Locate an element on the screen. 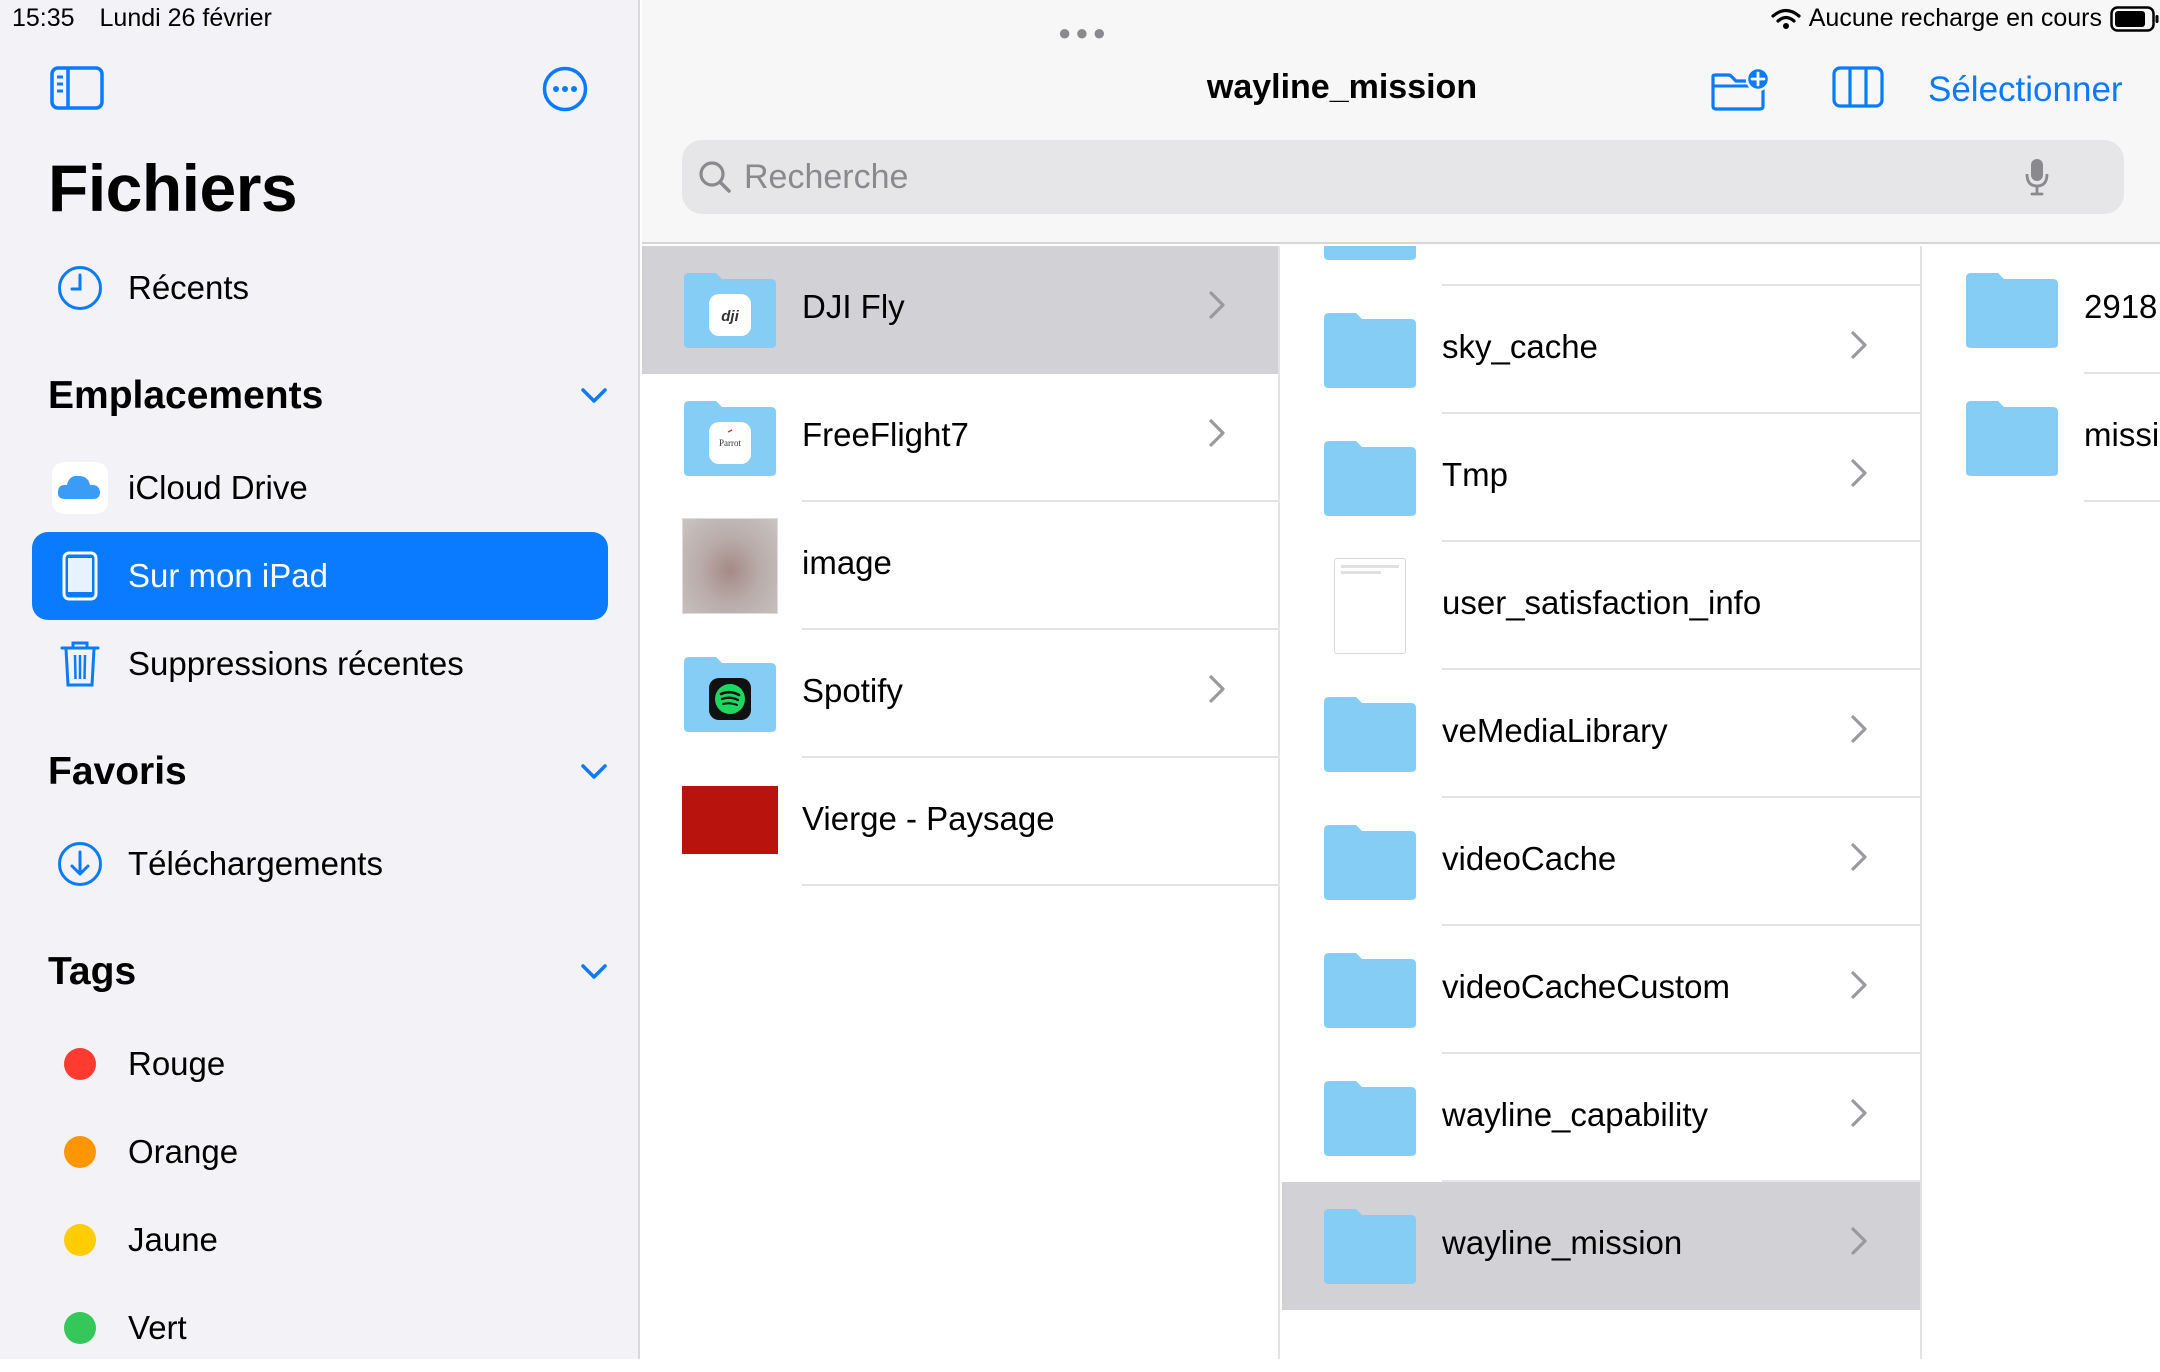 The height and width of the screenshot is (1372, 2160). file-row-wayline-capability: wayline_capability is located at coordinates (1601, 1118).